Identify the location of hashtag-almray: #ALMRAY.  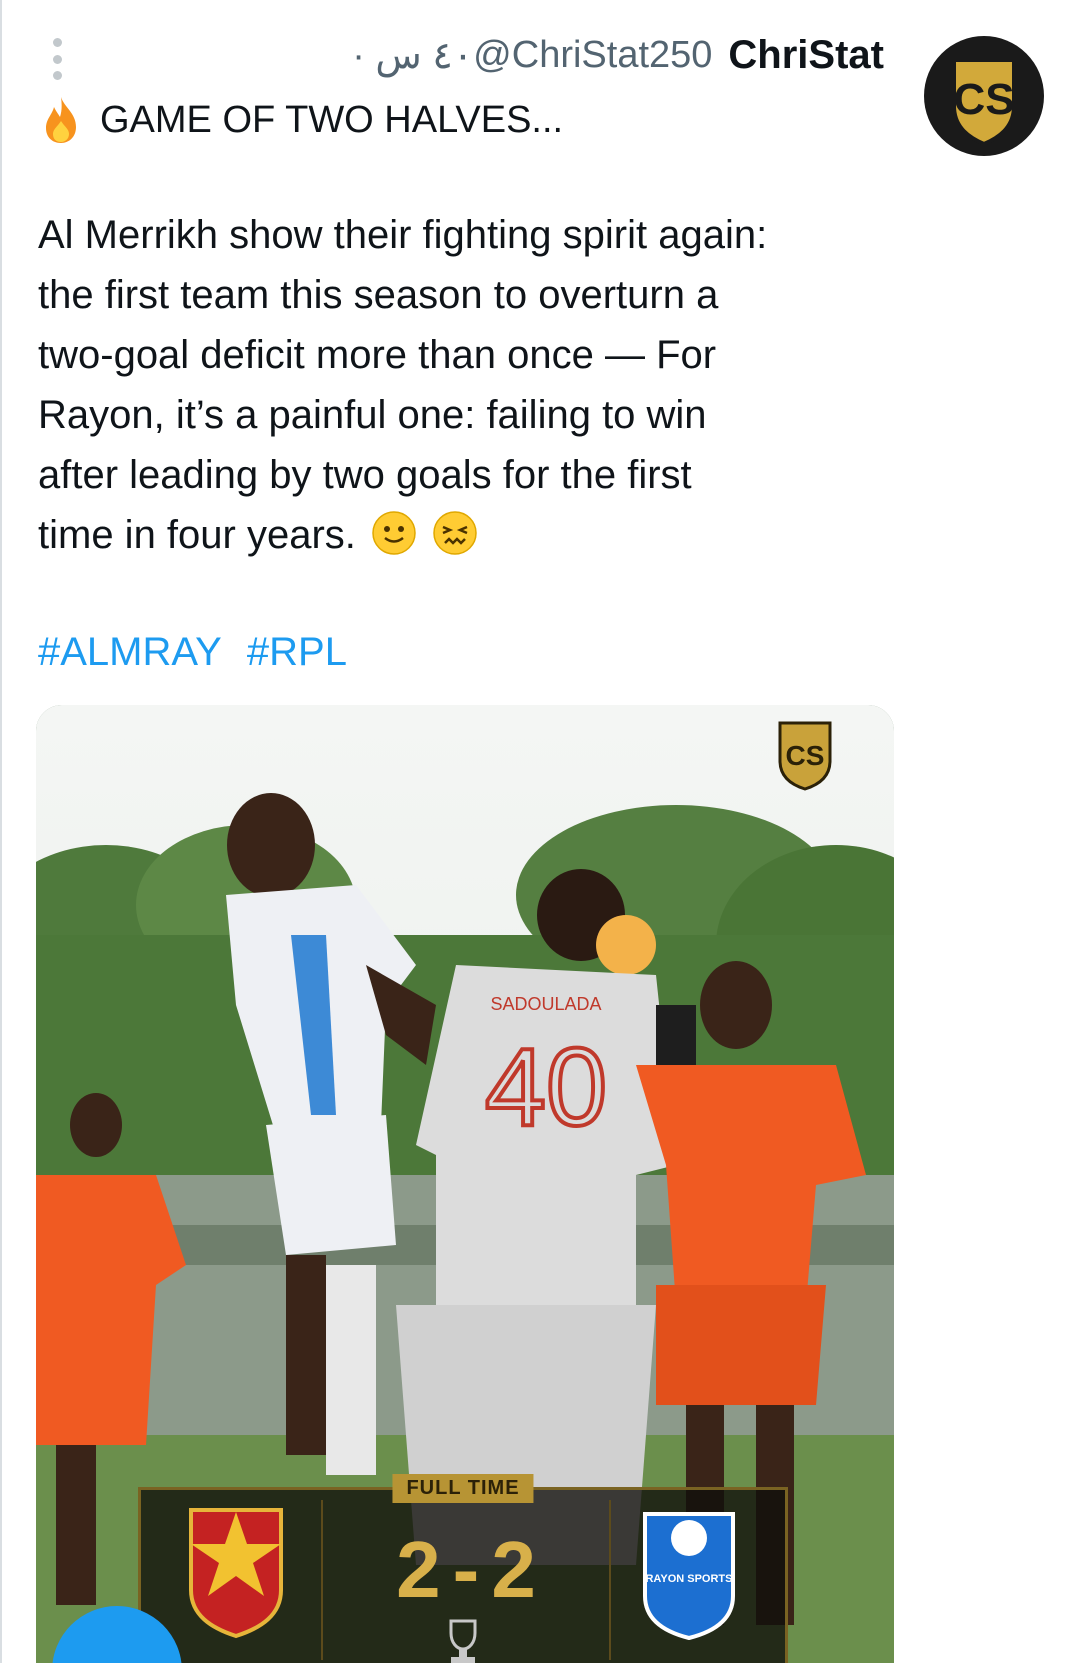
(130, 652).